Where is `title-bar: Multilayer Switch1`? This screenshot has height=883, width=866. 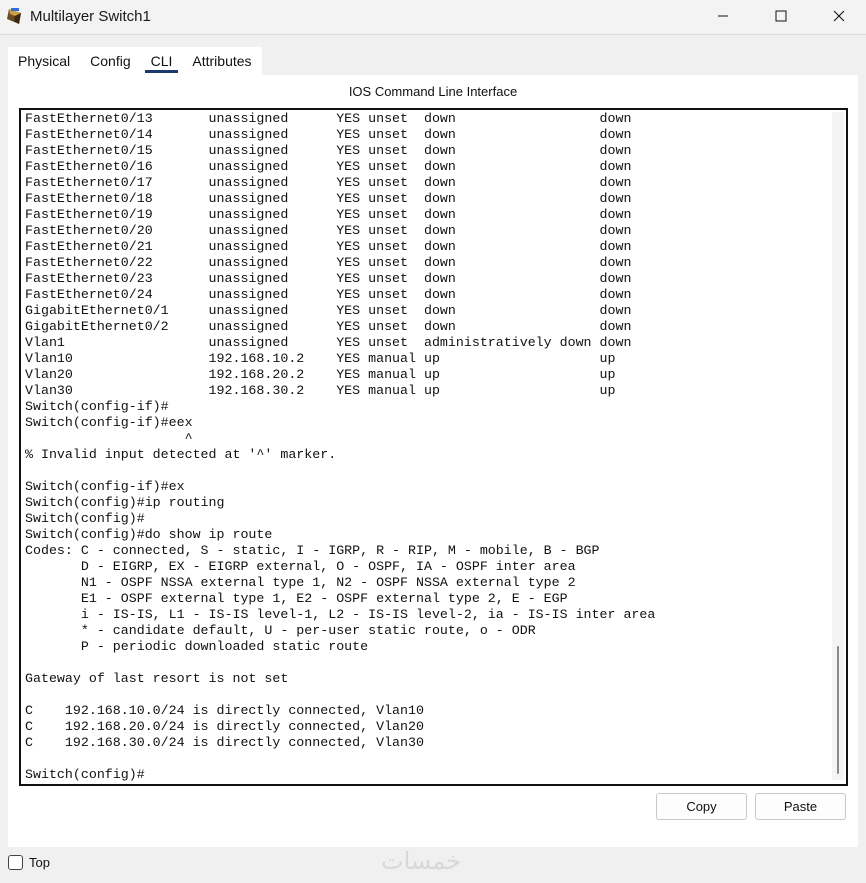
title-bar: Multilayer Switch1 is located at coordinates (433, 17).